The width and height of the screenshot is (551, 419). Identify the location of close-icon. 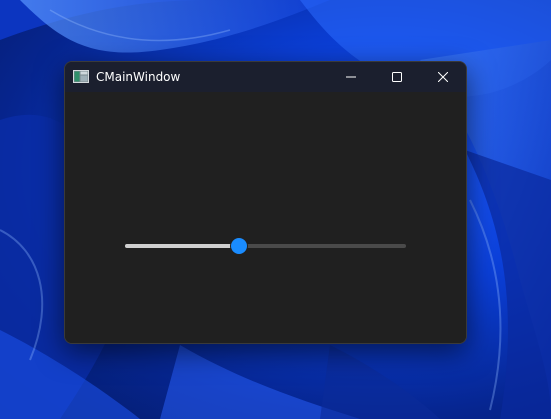
(443, 77).